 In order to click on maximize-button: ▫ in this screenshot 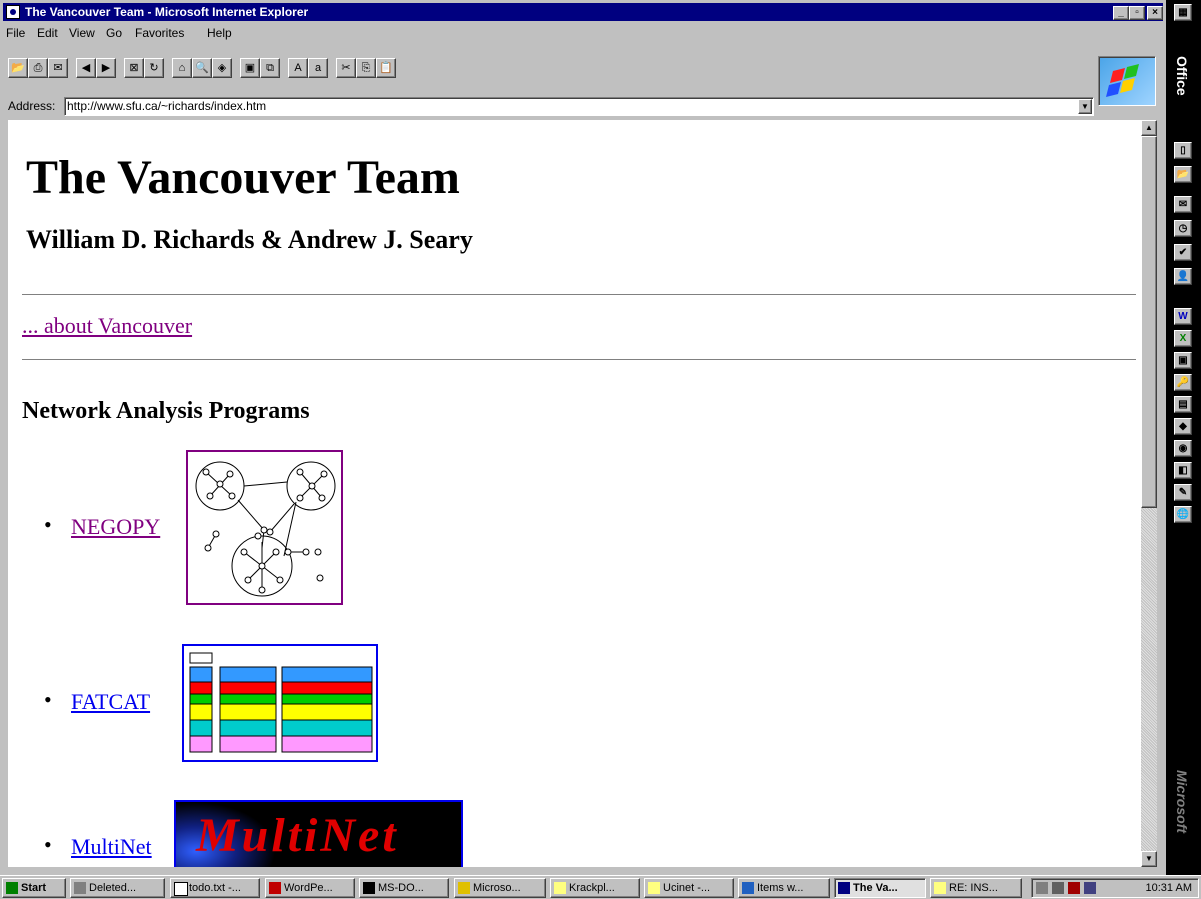, I will do `click(1137, 13)`.